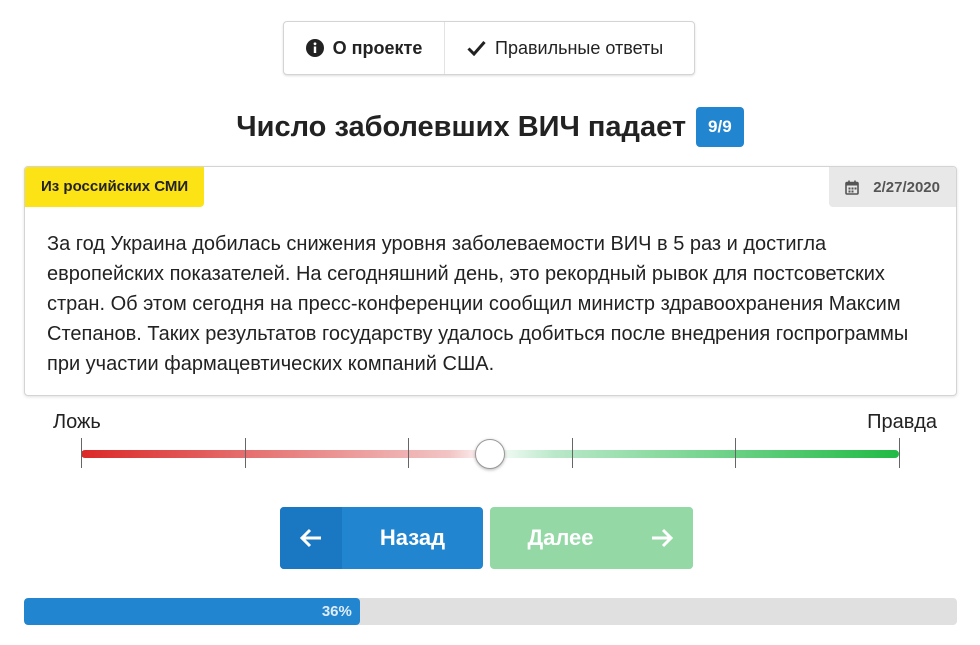 The image size is (980, 645). What do you see at coordinates (579, 47) in the screenshot?
I see `answers-menu-label: Правильные ответы` at bounding box center [579, 47].